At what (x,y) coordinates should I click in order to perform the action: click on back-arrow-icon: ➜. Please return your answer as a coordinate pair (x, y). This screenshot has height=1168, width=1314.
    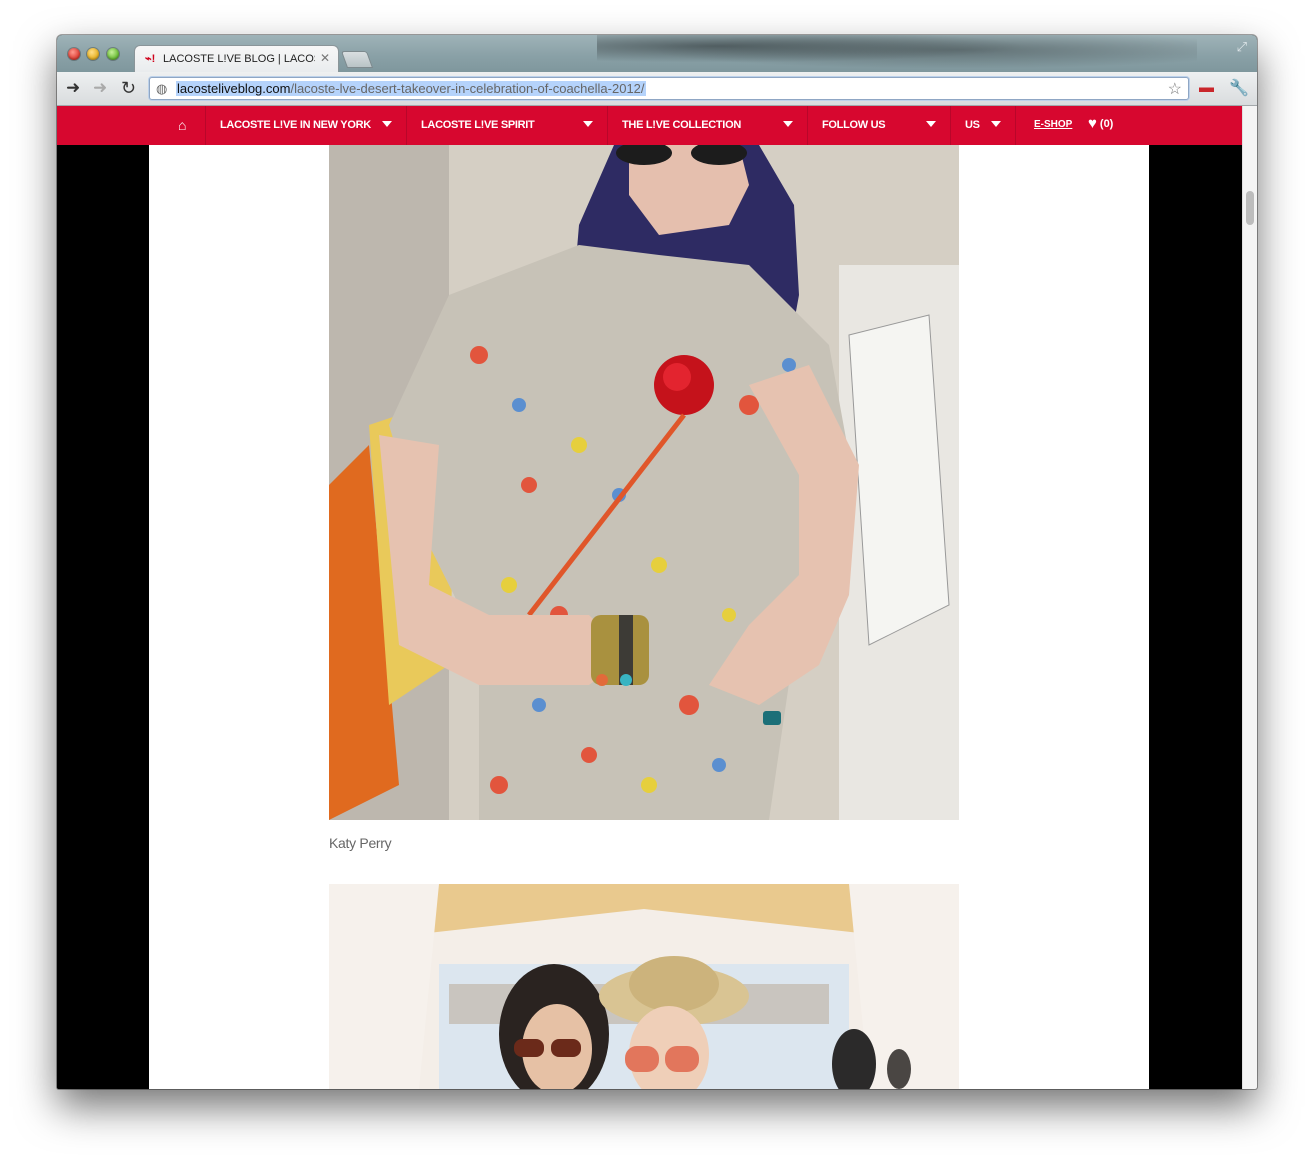
    Looking at the image, I should click on (73, 88).